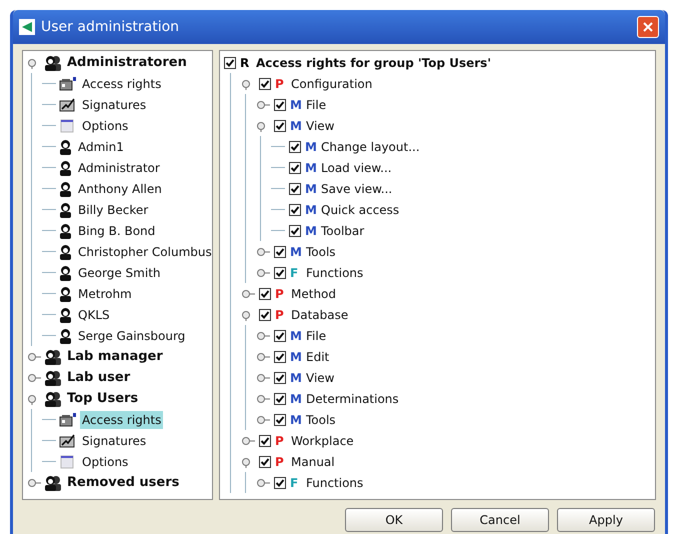 This screenshot has height=534, width=678. What do you see at coordinates (127, 62) in the screenshot?
I see `tree-item: Administratoren` at bounding box center [127, 62].